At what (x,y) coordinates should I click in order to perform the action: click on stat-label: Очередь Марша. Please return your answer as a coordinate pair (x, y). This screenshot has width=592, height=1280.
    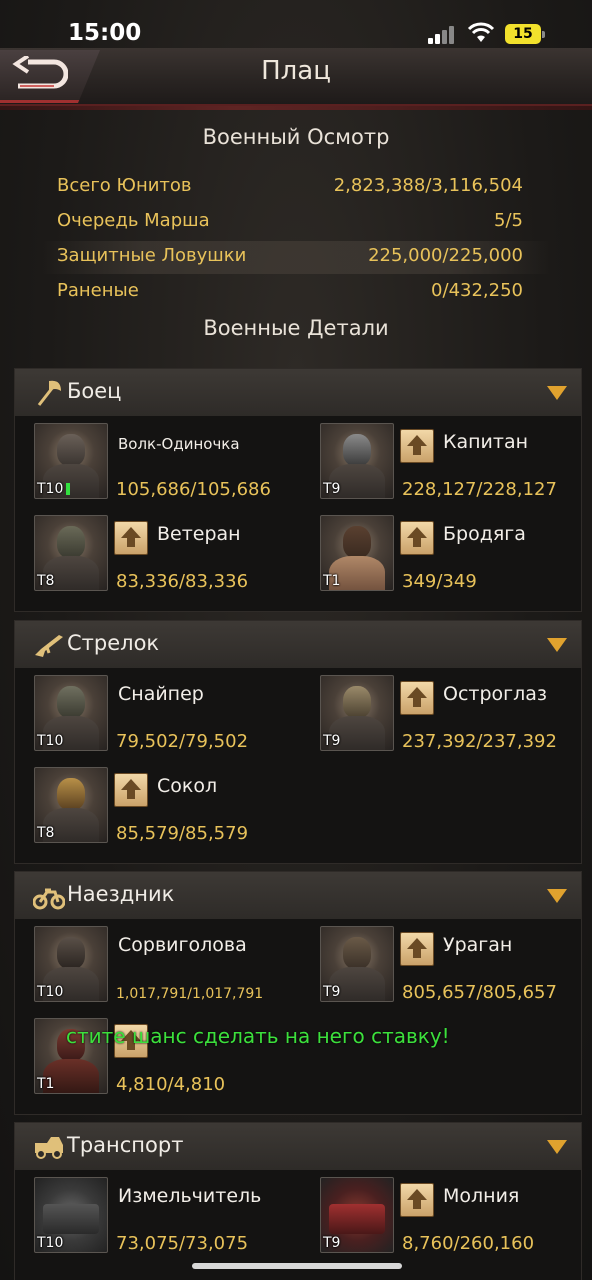
    Looking at the image, I should click on (133, 220).